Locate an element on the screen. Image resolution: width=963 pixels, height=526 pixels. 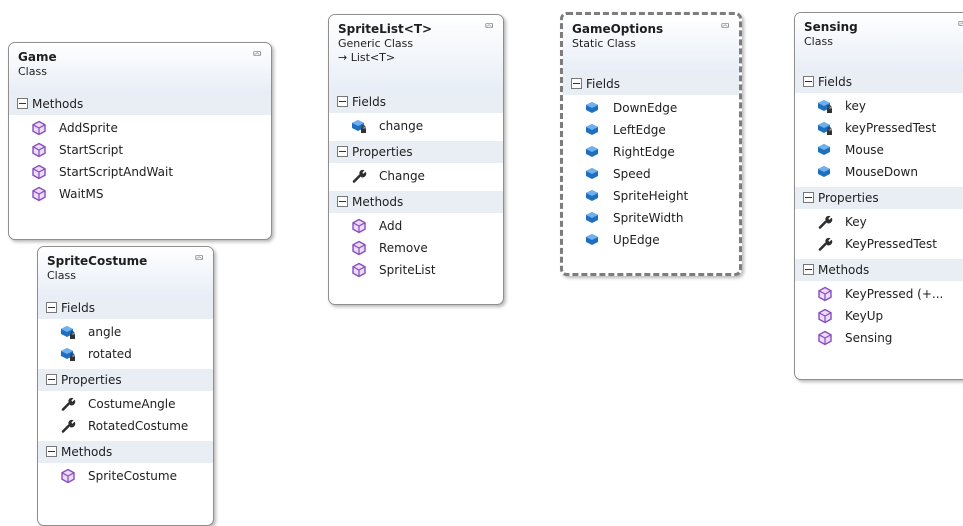
member-item: SpriteCostume is located at coordinates (125, 476).